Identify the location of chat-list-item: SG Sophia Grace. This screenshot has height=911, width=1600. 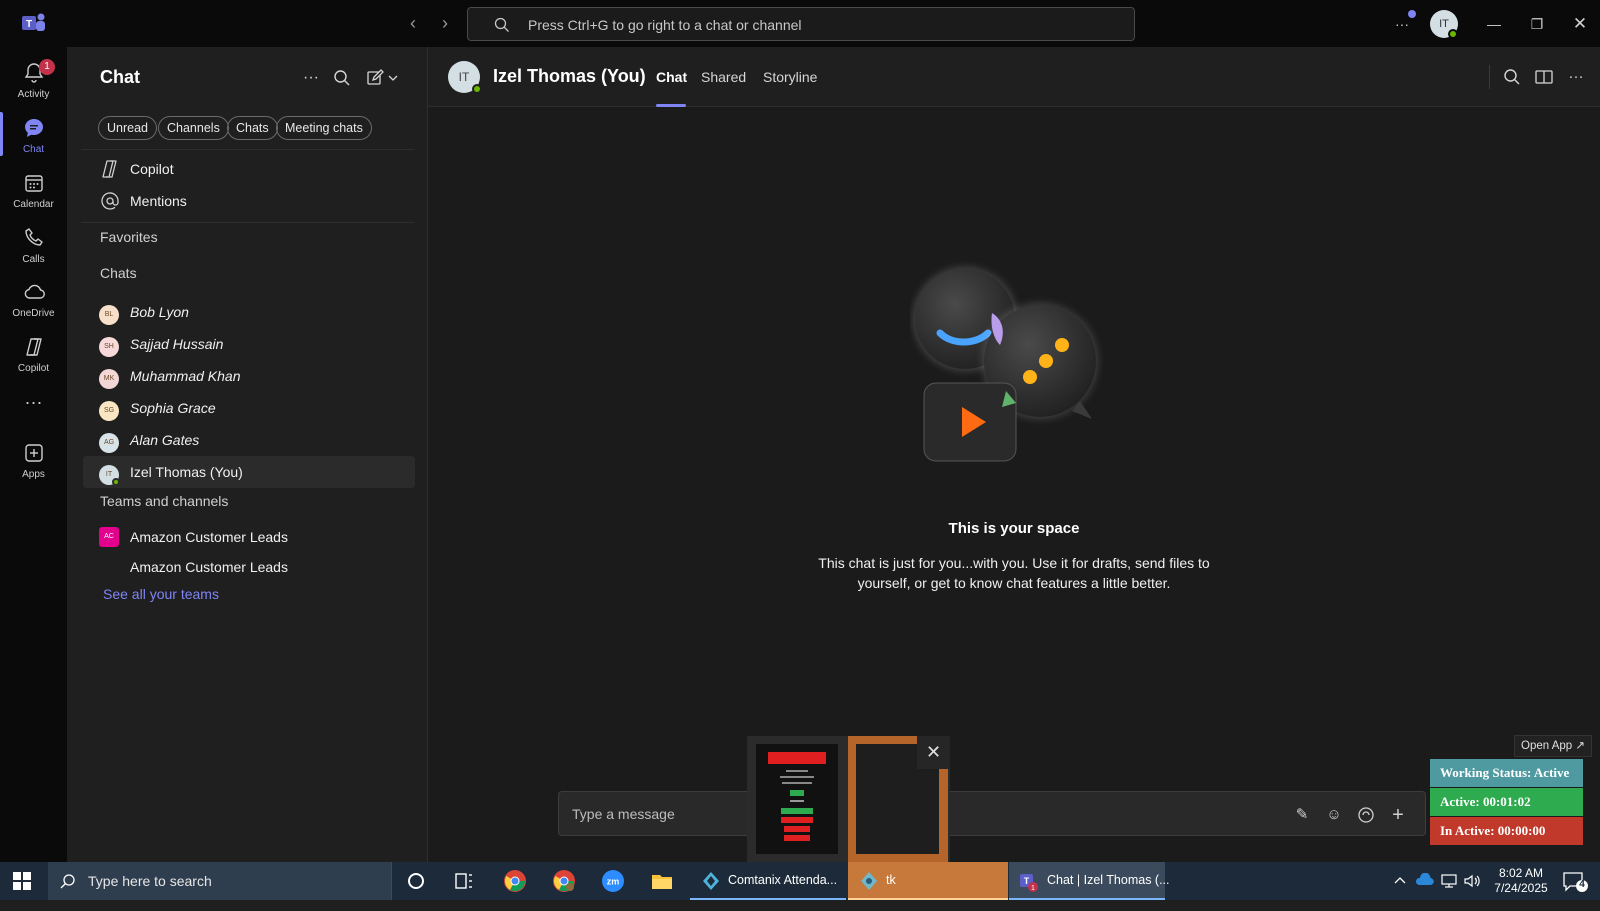
(249, 408).